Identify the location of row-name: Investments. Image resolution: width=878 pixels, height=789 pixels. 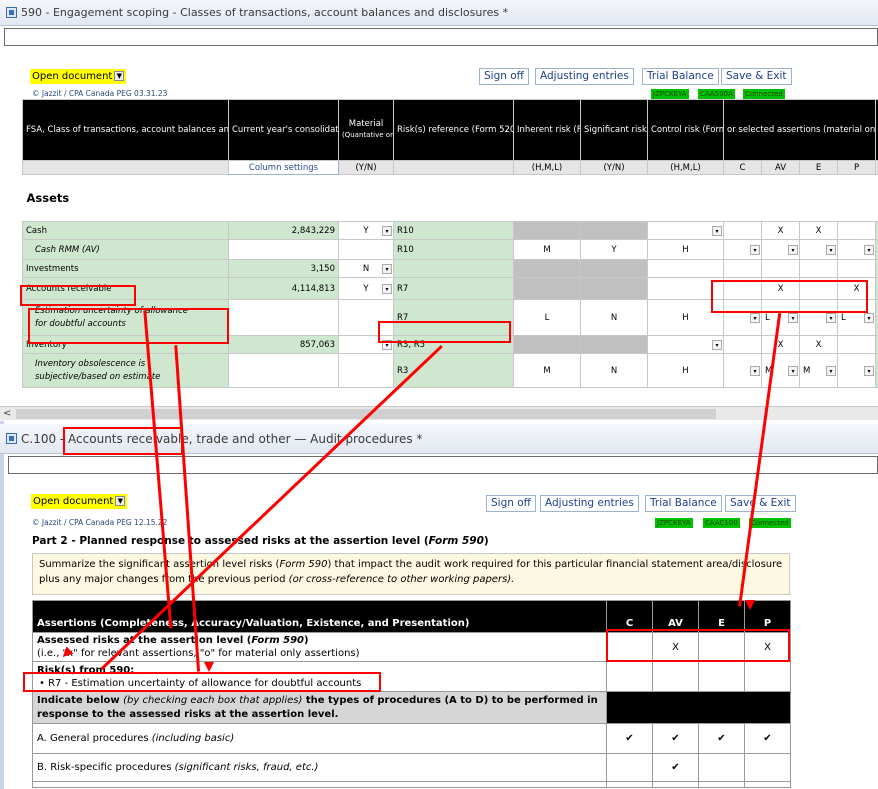
(125, 268).